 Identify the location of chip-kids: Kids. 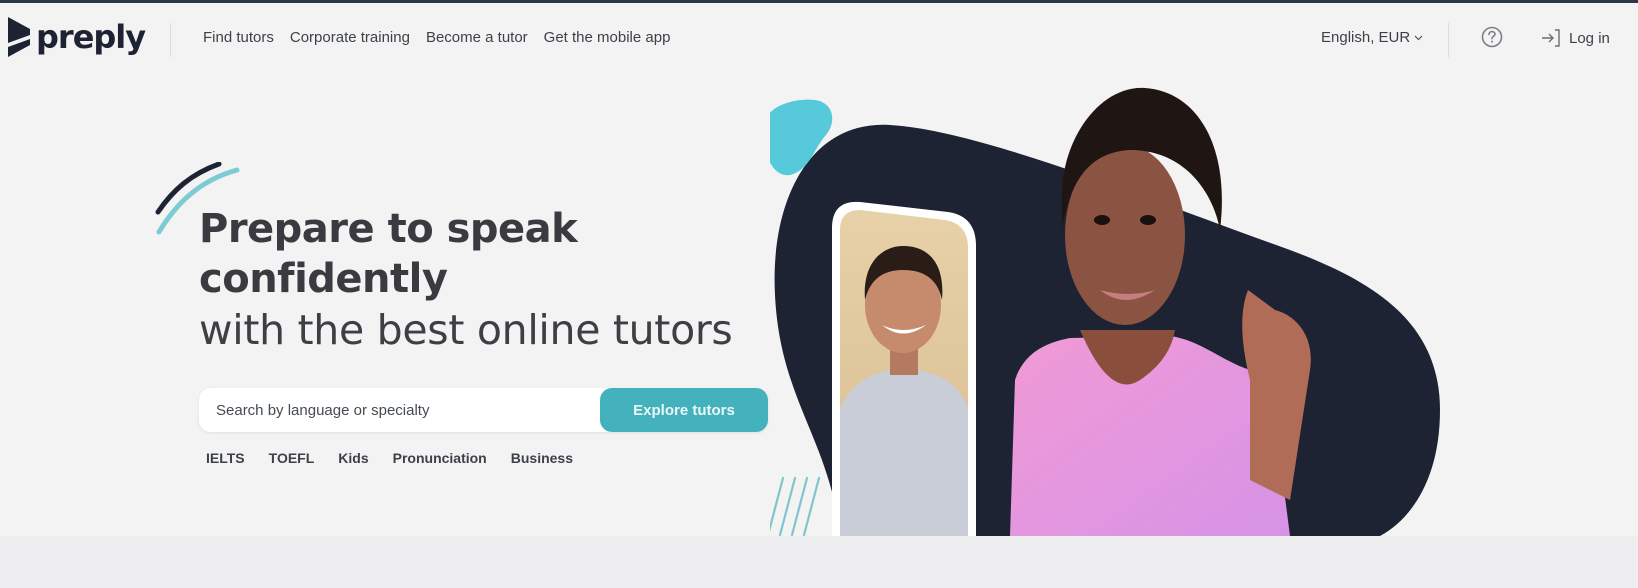
(353, 458).